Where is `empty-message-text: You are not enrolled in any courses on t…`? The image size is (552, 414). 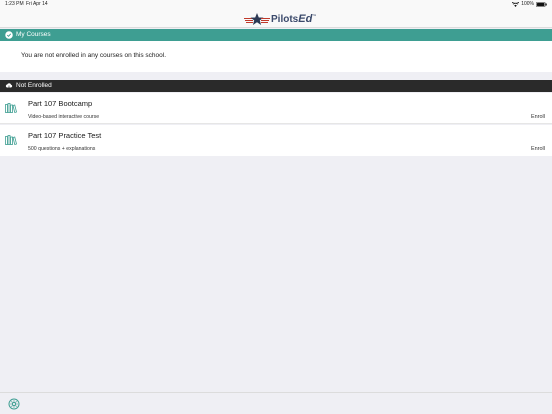
empty-message-text: You are not enrolled in any courses on t… is located at coordinates (94, 55).